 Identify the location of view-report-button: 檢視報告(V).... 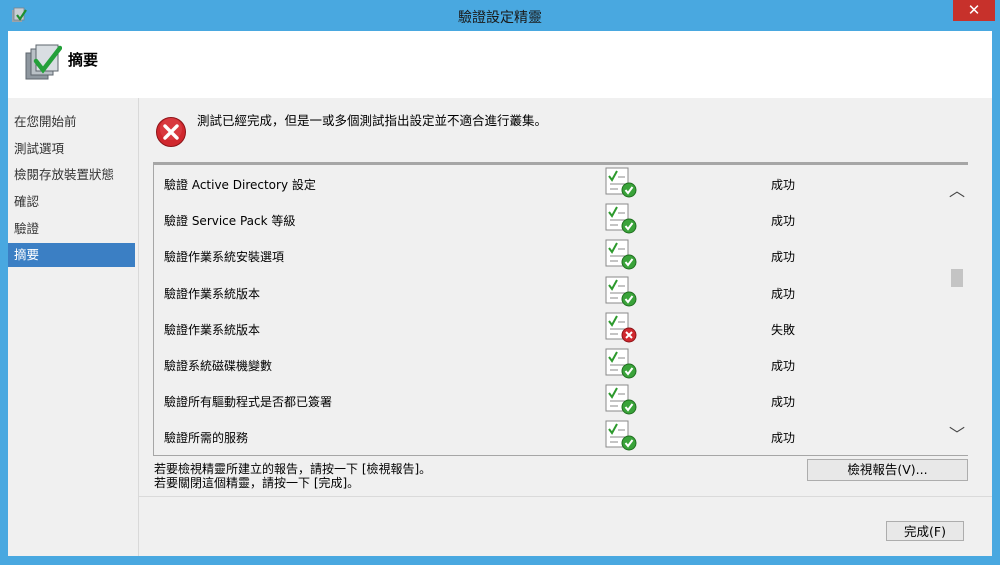
(887, 470).